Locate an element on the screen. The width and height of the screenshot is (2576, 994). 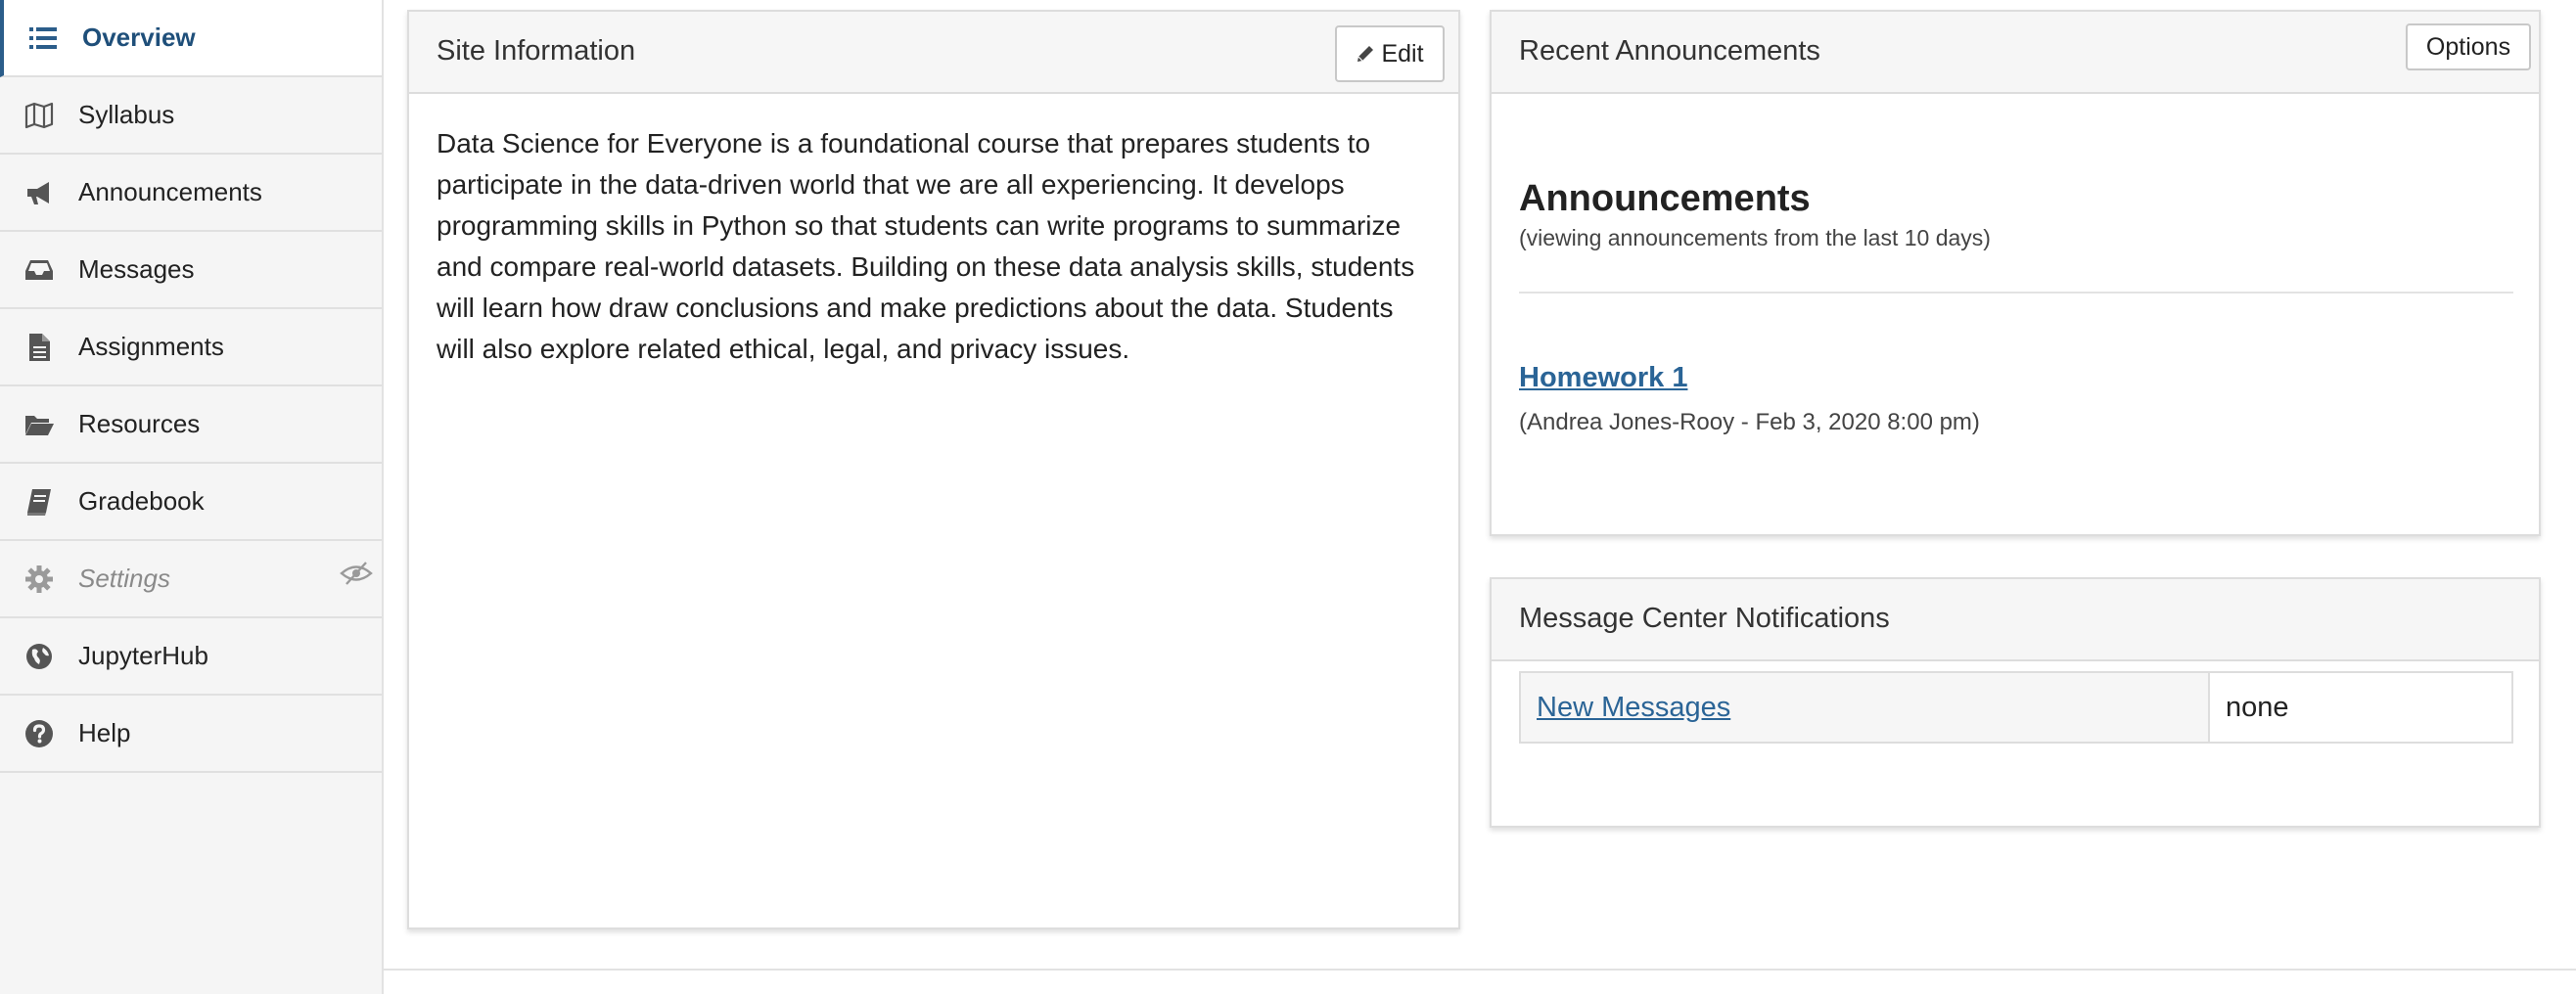
new-messages-link: New Messages is located at coordinates (1633, 708).